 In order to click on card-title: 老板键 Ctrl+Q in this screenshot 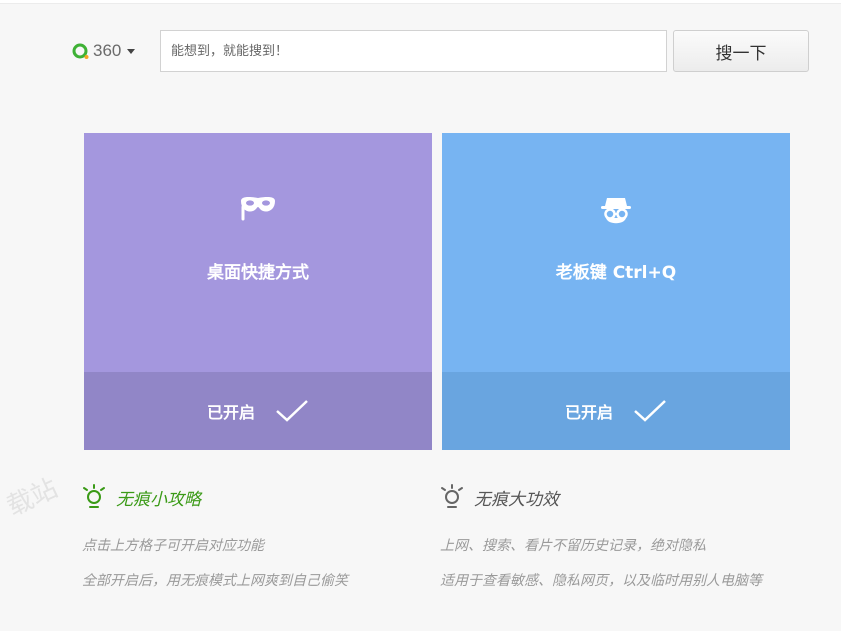, I will do `click(616, 273)`.